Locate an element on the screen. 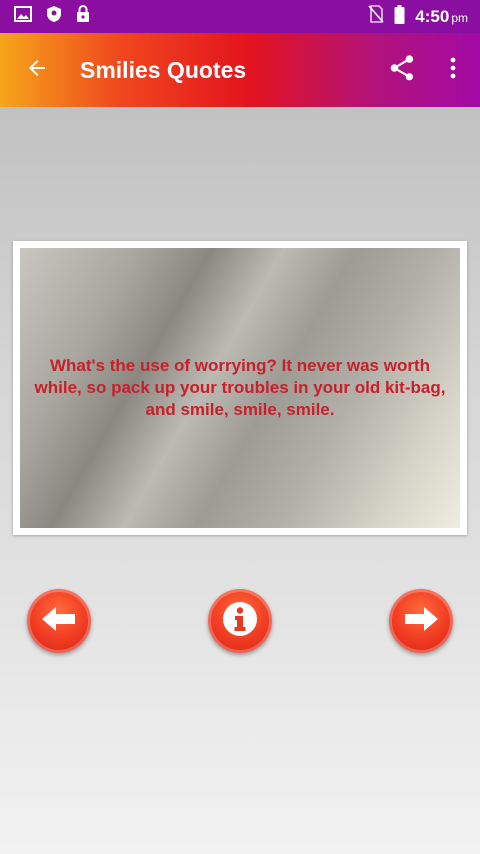 The width and height of the screenshot is (480, 854). lock-icon is located at coordinates (83, 16).